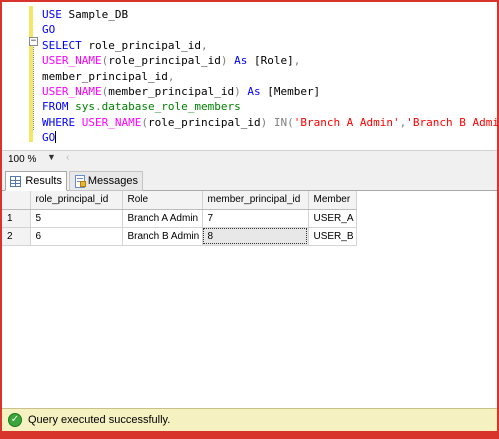 This screenshot has height=439, width=499. Describe the element at coordinates (255, 218) in the screenshot. I see `table-cell: 7` at that location.